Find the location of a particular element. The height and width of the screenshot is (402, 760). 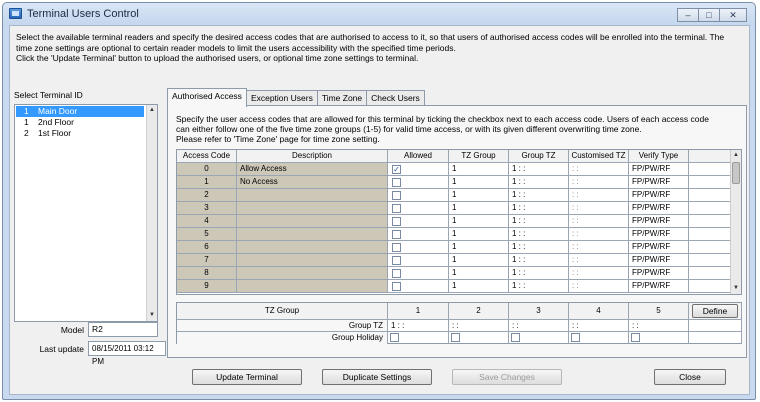

grid-scroll-thumb is located at coordinates (736, 173).